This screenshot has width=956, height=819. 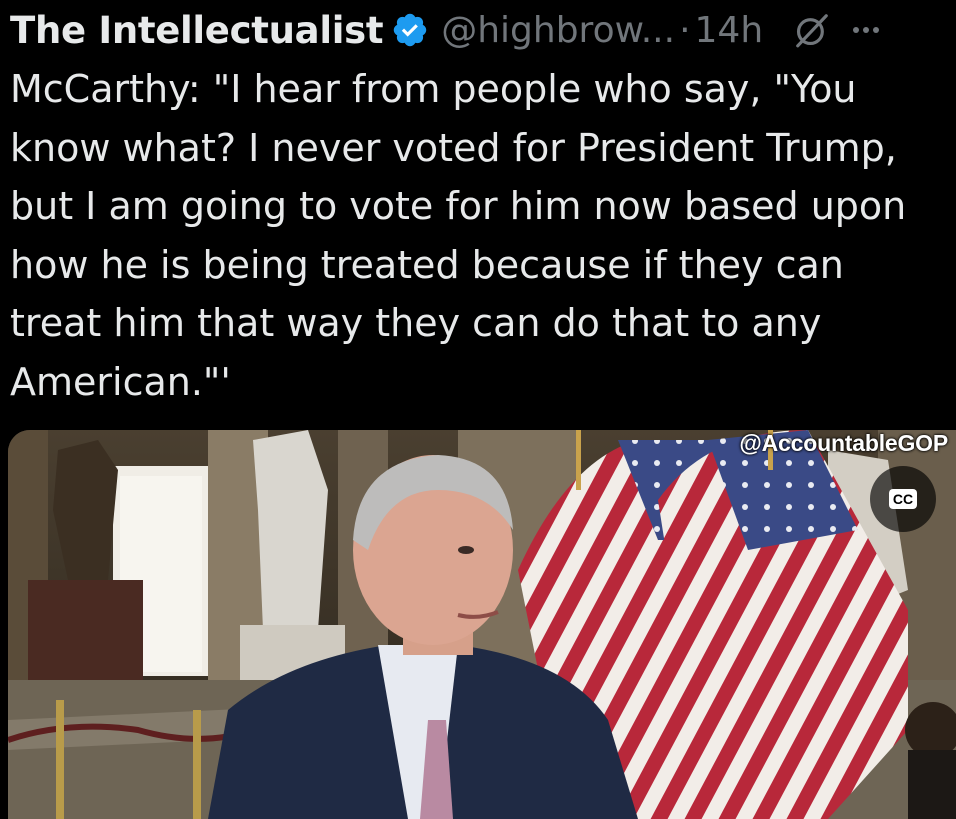 I want to click on author-name: The Intellectualist, so click(x=197, y=30).